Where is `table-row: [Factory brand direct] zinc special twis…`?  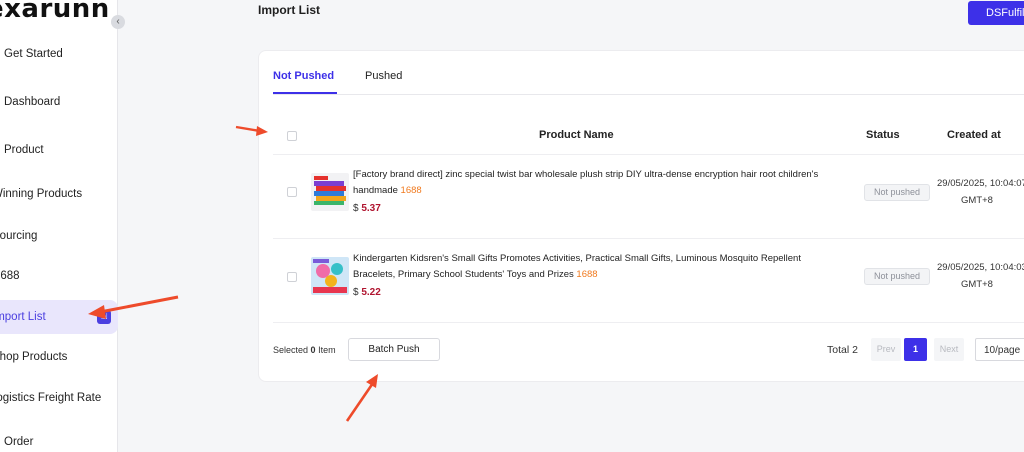
table-row: [Factory brand direct] zinc special twis… is located at coordinates (648, 197).